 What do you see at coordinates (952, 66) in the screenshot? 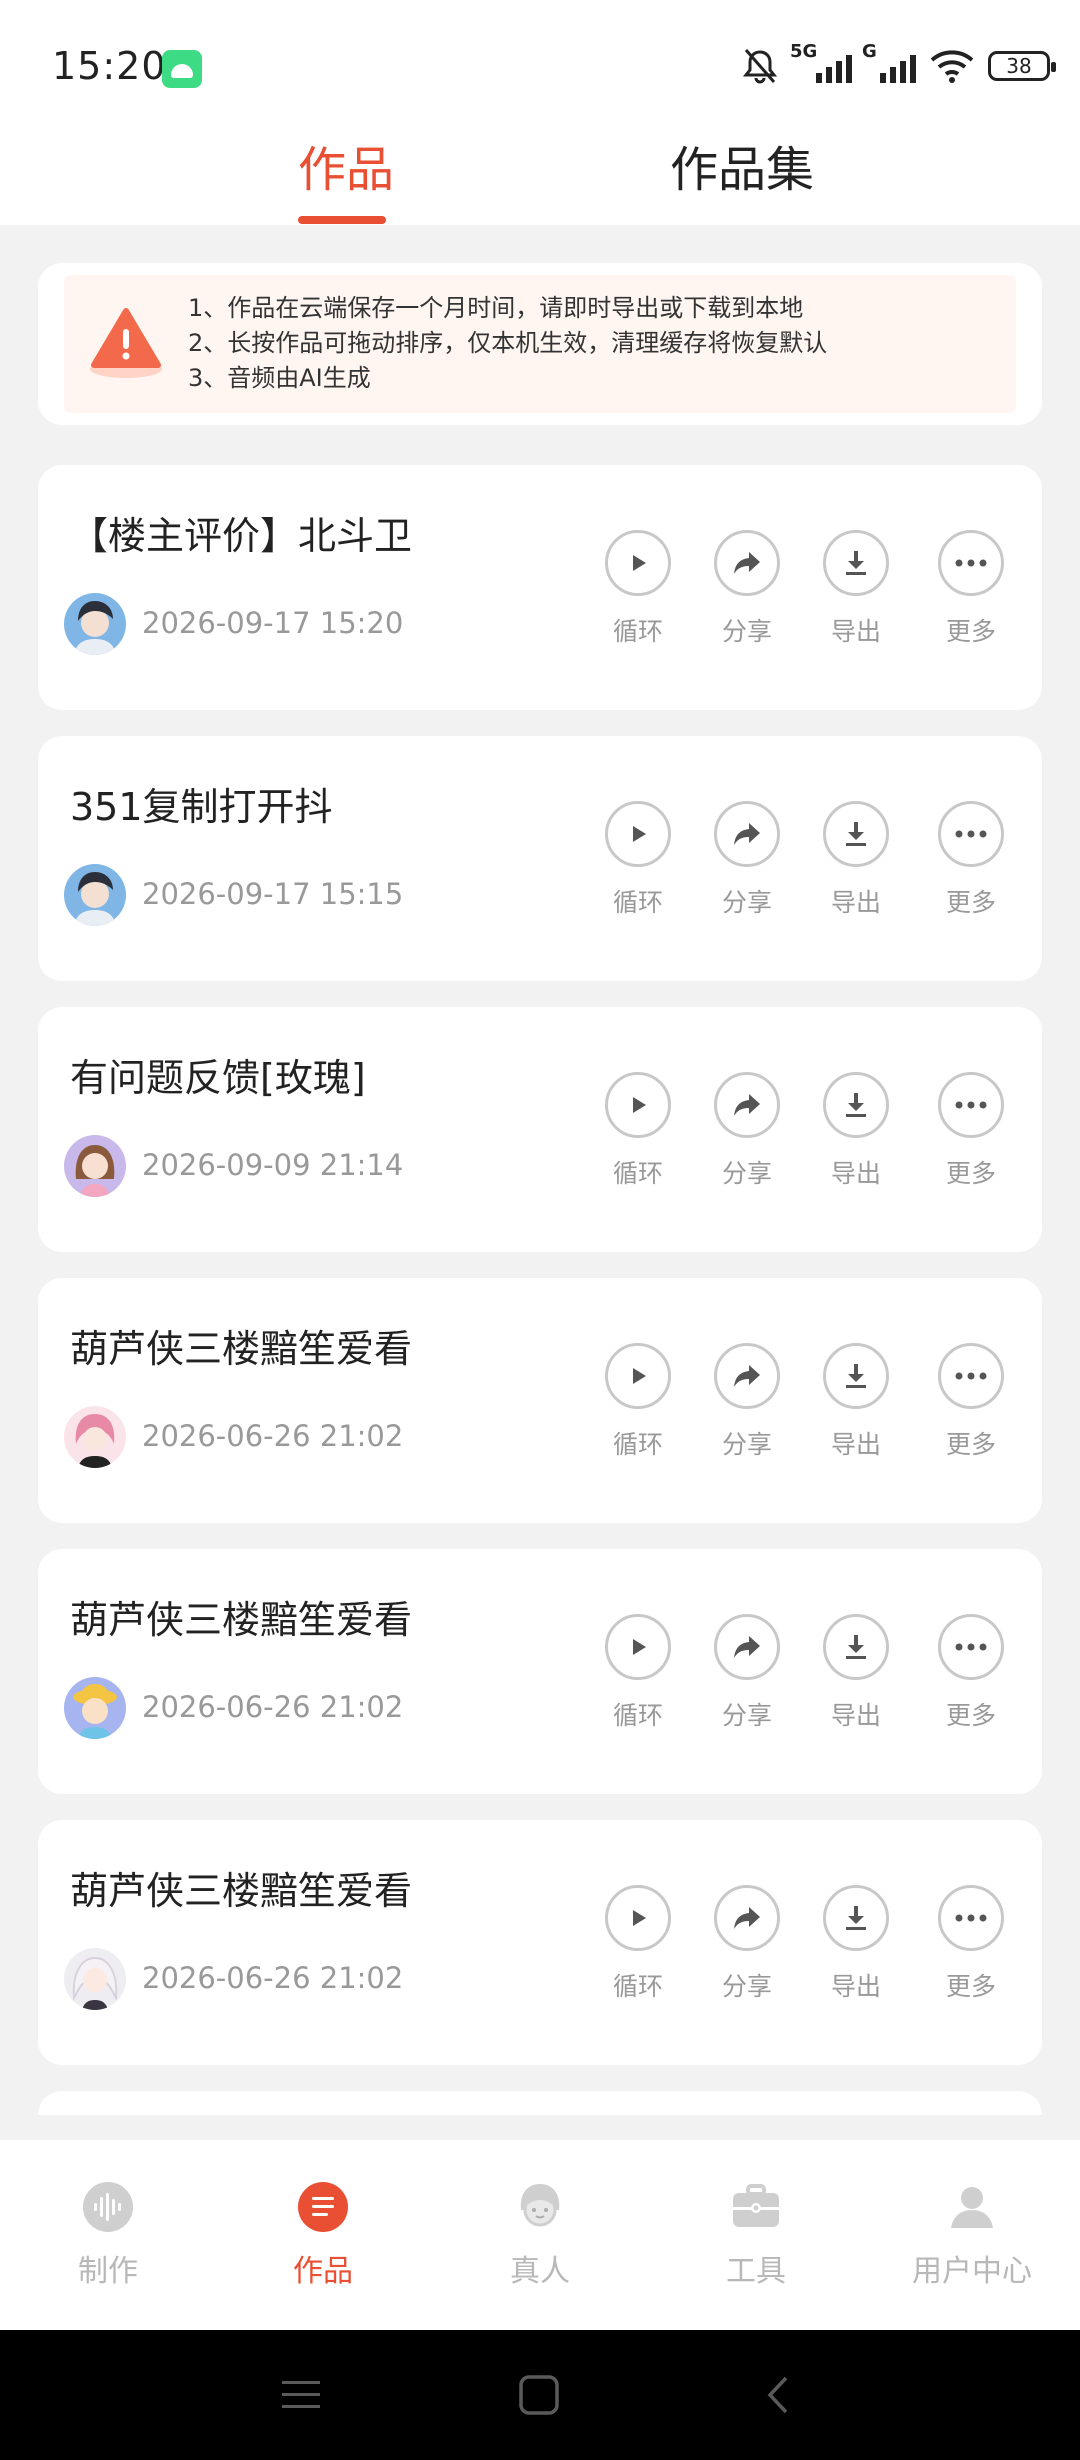
I see `wifi-icon` at bounding box center [952, 66].